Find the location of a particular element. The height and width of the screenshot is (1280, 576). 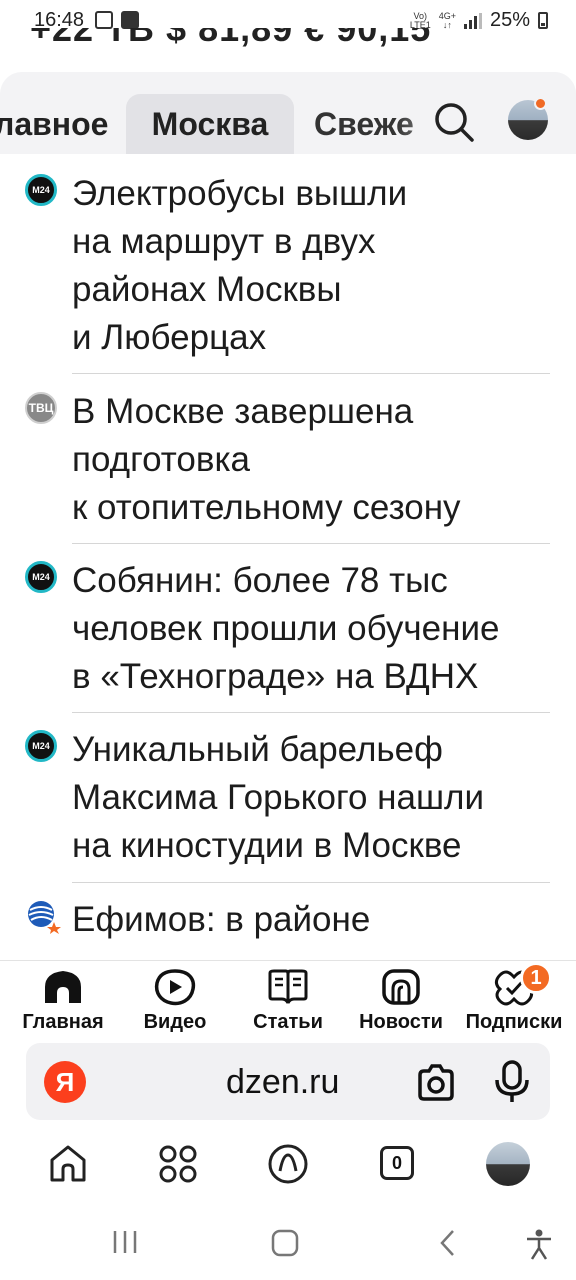

browser-address-area: Я dzen.ru is located at coordinates (288, 1082).